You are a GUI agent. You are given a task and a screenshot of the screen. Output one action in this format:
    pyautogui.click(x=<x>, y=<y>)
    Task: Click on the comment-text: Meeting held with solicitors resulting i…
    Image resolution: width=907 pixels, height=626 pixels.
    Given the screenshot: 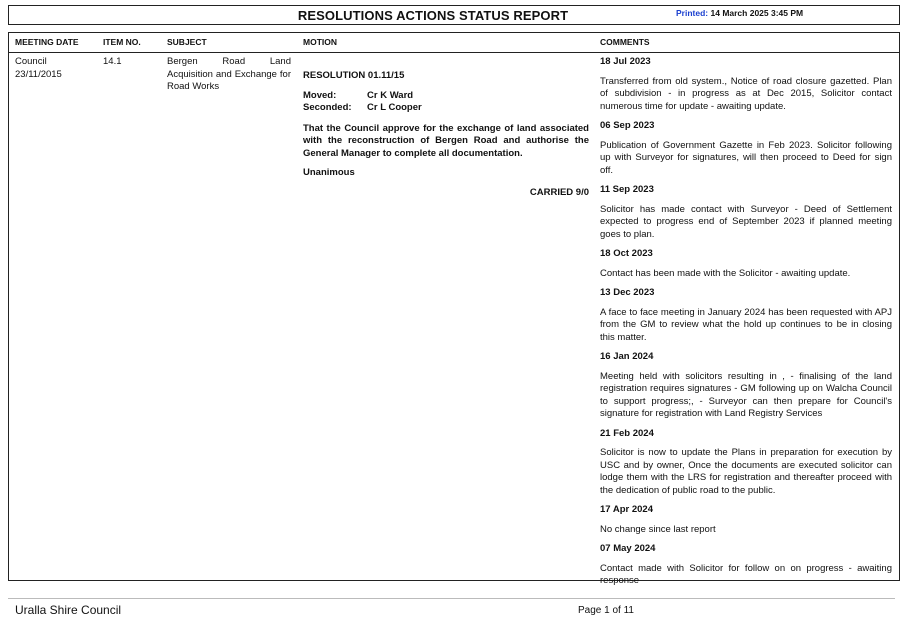 What is the action you would take?
    pyautogui.click(x=746, y=395)
    